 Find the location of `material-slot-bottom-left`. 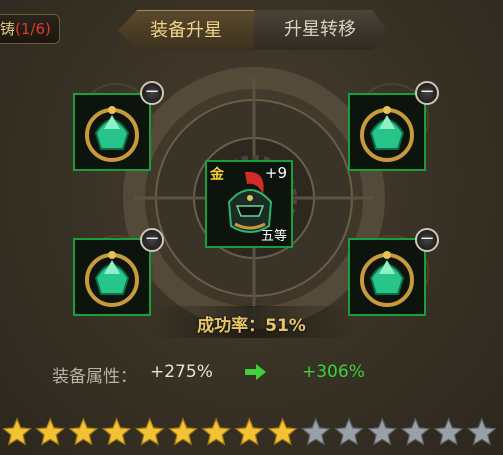

material-slot-bottom-left is located at coordinates (112, 277).